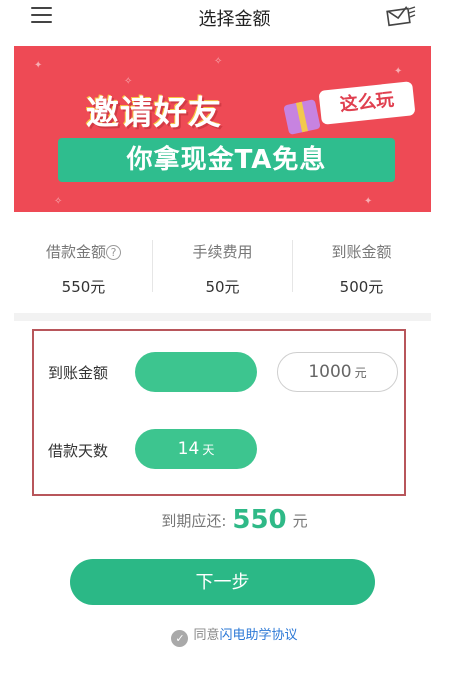 The image size is (469, 684). What do you see at coordinates (194, 521) in the screenshot?
I see `due-label: 到期应还:` at bounding box center [194, 521].